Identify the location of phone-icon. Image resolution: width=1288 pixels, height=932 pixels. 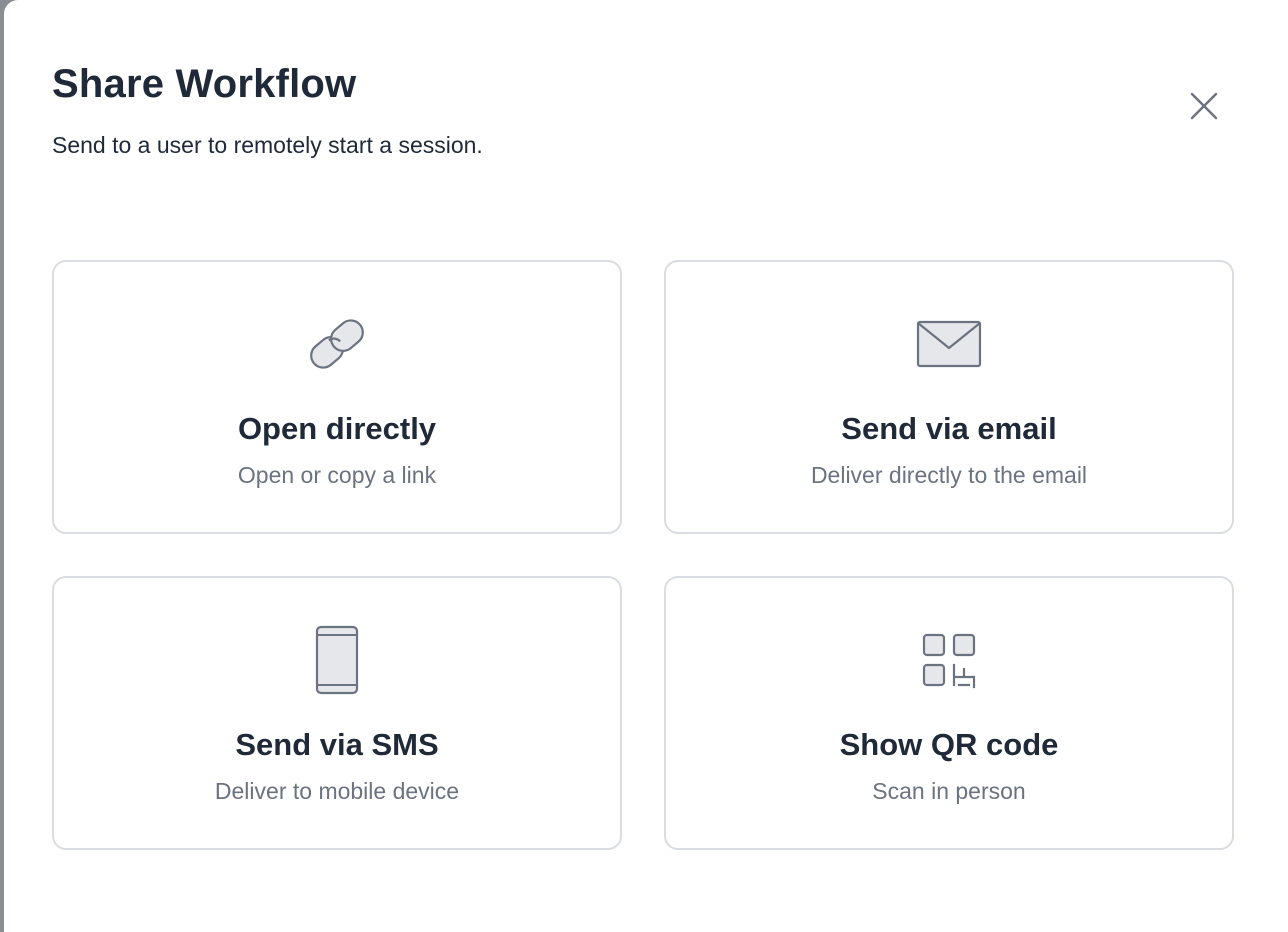
(337, 660).